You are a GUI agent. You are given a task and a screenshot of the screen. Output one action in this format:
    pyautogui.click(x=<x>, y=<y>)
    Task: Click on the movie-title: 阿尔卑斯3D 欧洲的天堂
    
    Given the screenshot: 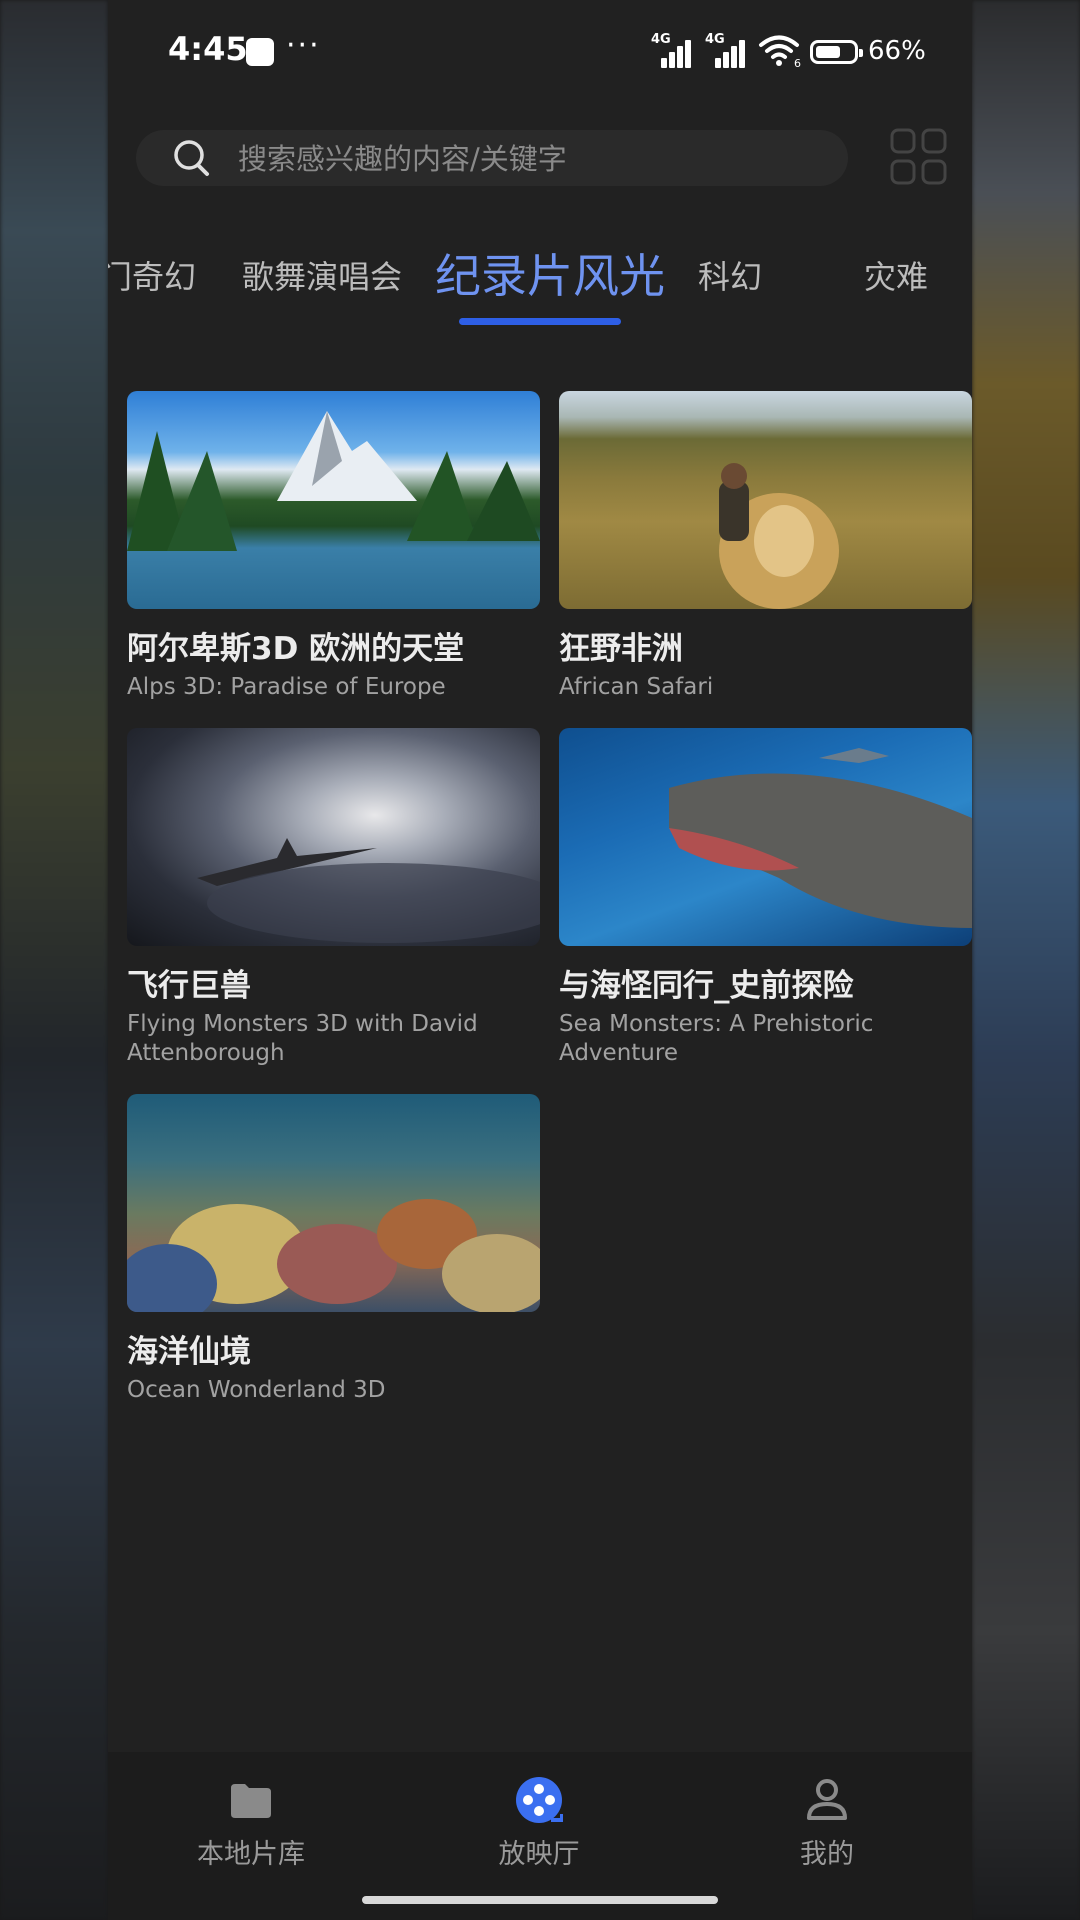 What is the action you would take?
    pyautogui.click(x=296, y=649)
    